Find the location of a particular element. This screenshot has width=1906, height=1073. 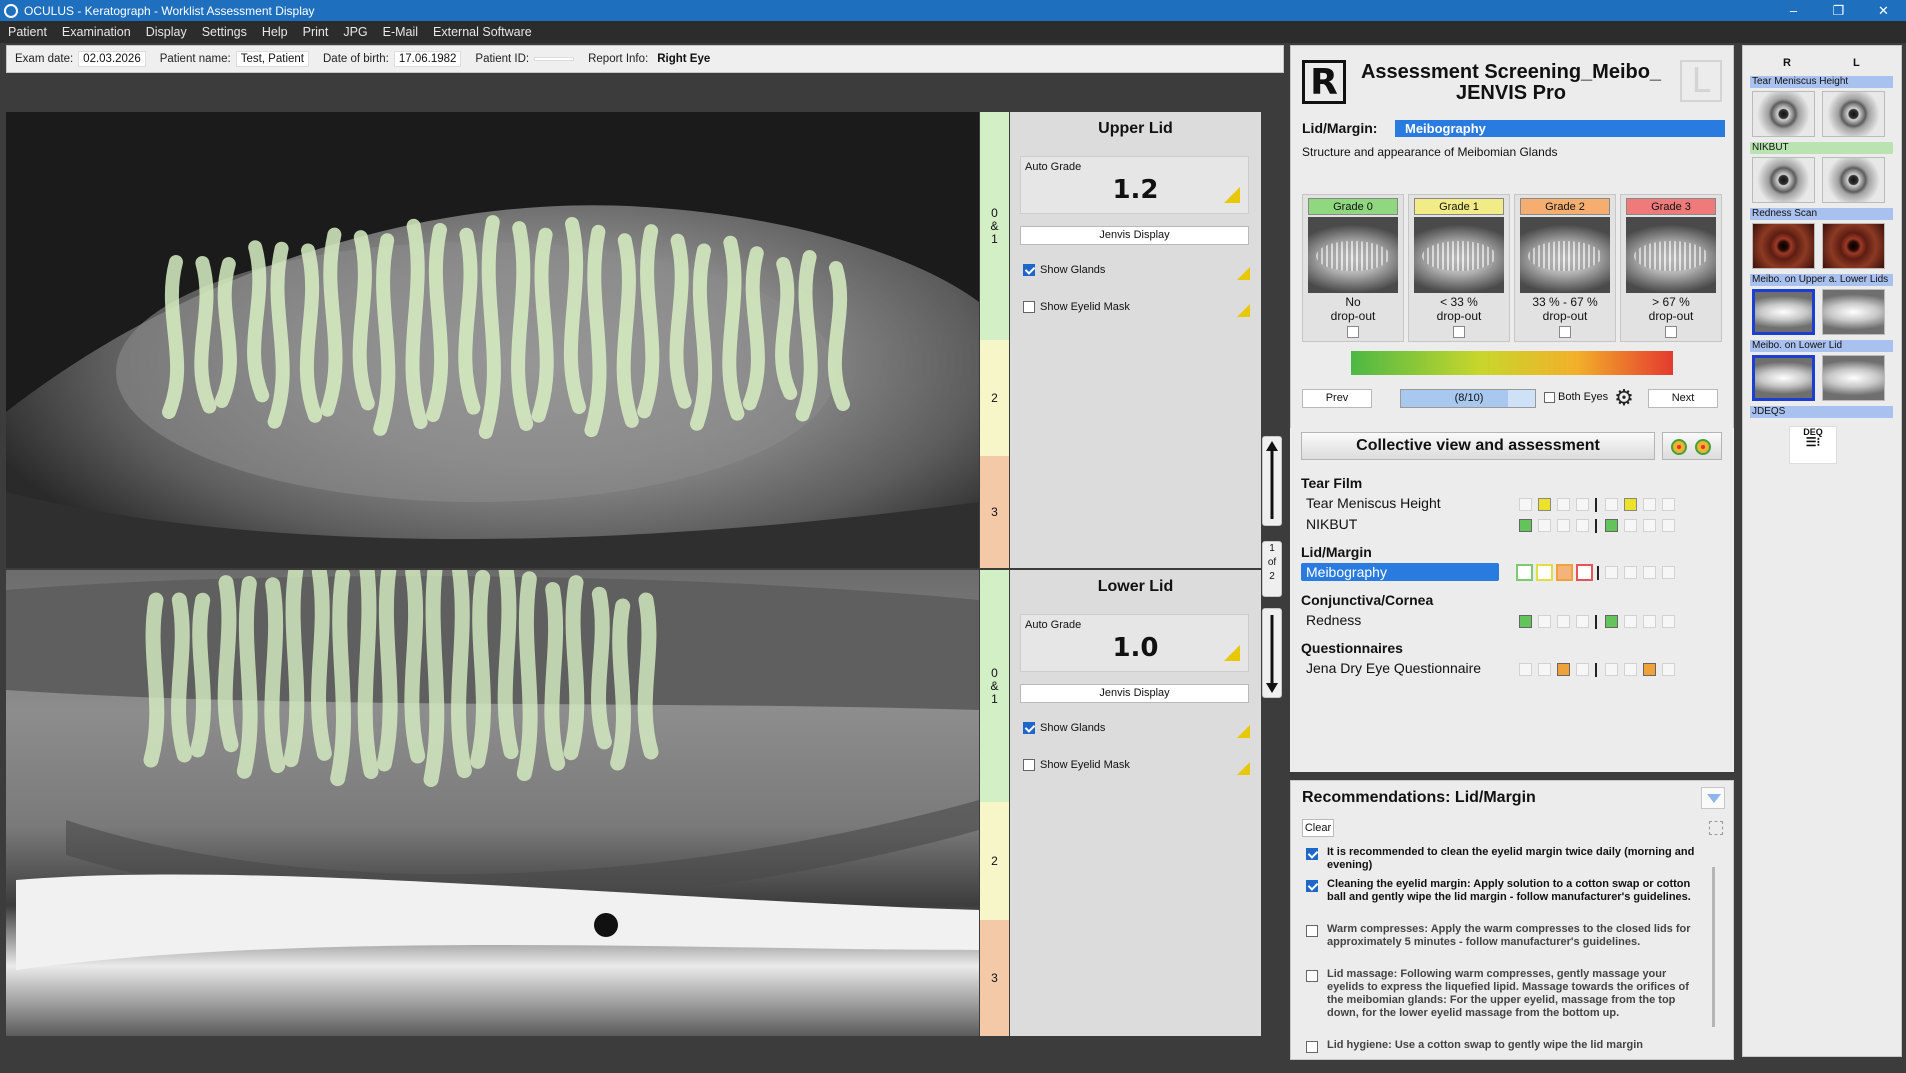

both-eyes-option: Both Eyes is located at coordinates (1576, 397).